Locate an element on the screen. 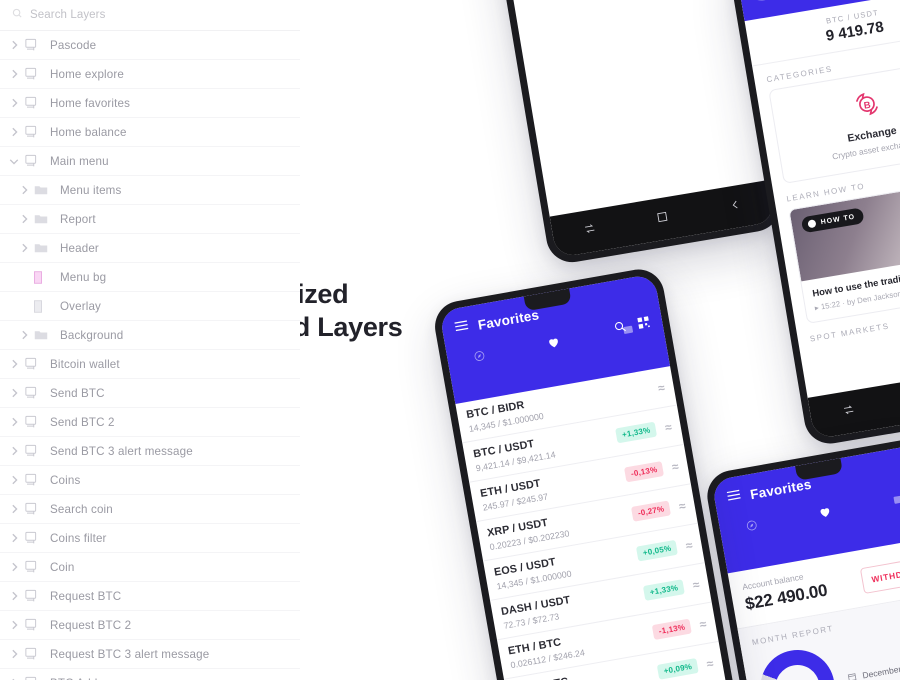 The height and width of the screenshot is (680, 900). layer-name: Coins filter is located at coordinates (78, 538).